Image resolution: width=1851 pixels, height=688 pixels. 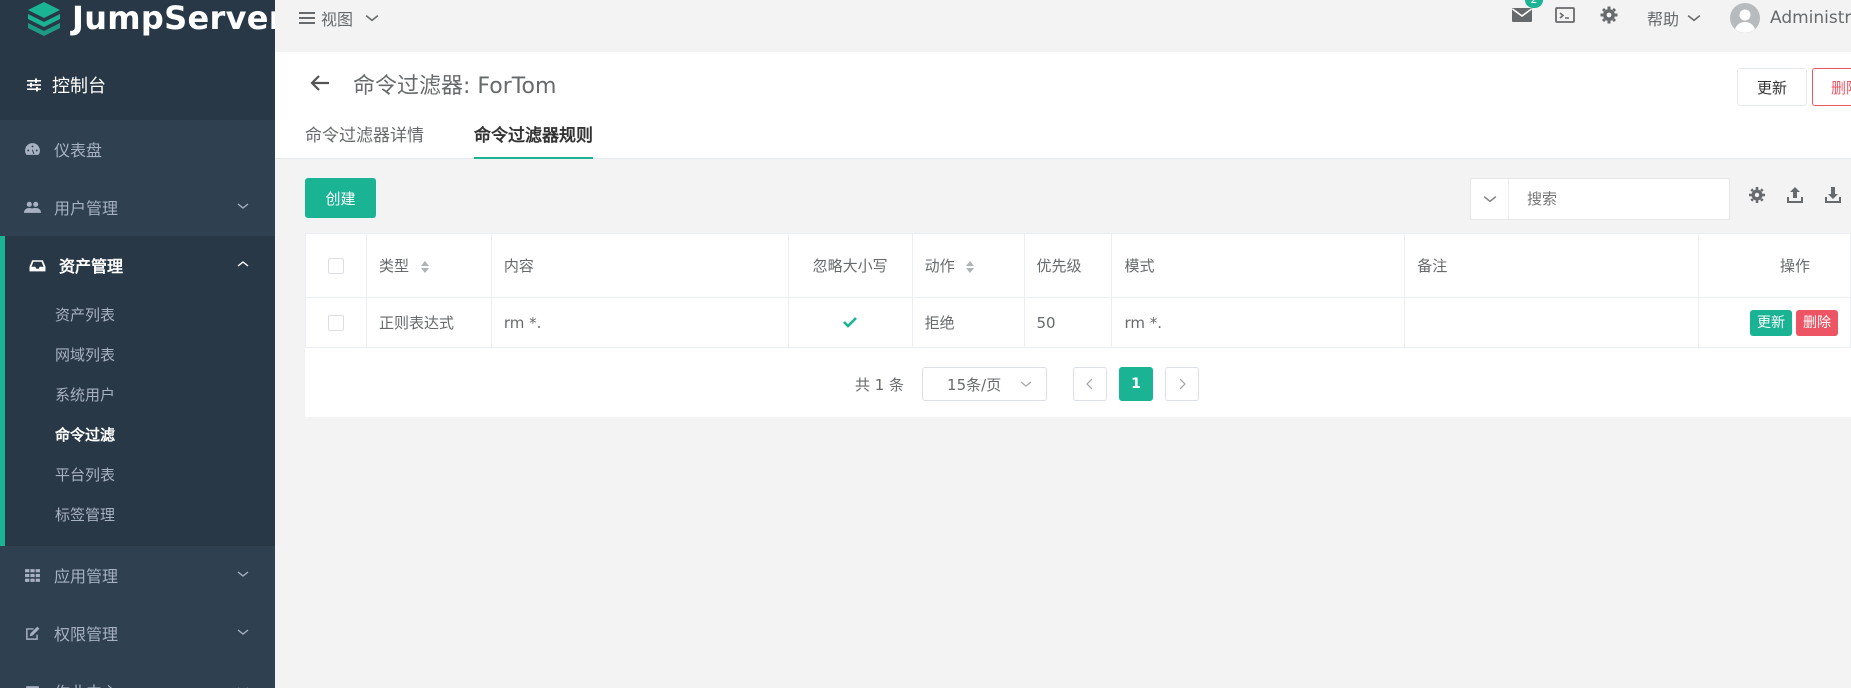 I want to click on users-icon, so click(x=32, y=207).